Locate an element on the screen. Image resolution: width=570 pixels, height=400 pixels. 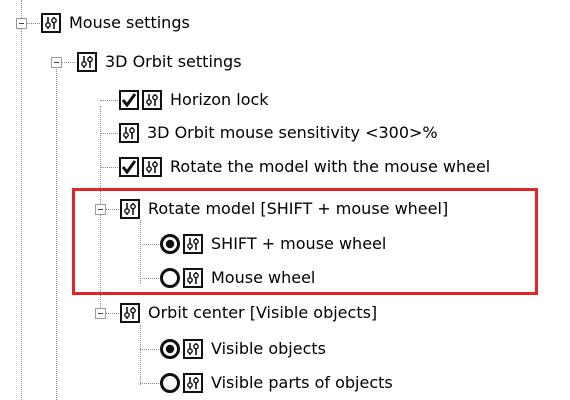
radio-option-visible-parts: Visible parts of objects is located at coordinates (276, 383).